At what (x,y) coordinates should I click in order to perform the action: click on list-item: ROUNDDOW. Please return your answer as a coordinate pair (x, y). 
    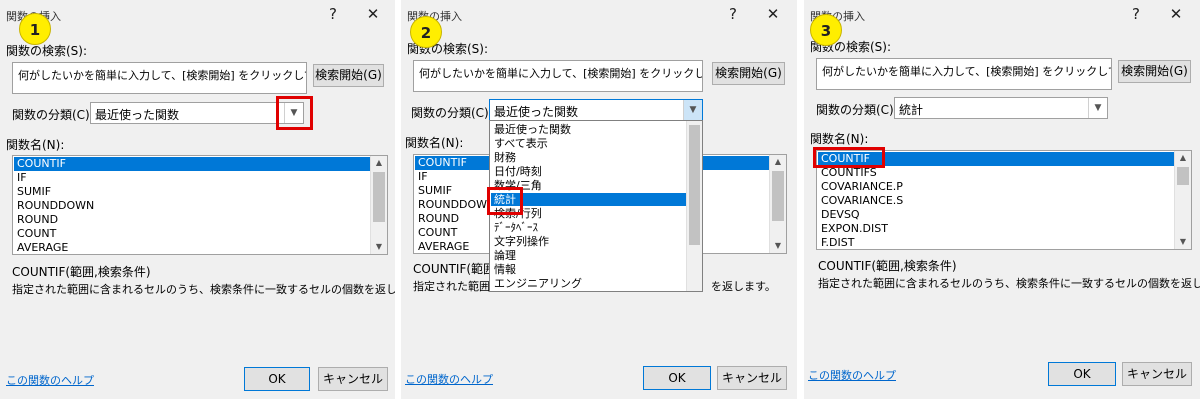
    Looking at the image, I should click on (451, 205).